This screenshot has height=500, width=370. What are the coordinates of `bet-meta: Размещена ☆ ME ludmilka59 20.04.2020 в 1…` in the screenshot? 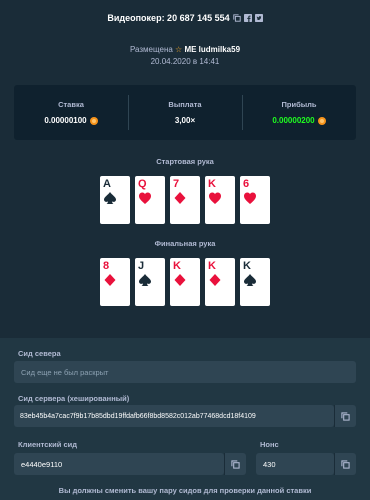 It's located at (185, 56).